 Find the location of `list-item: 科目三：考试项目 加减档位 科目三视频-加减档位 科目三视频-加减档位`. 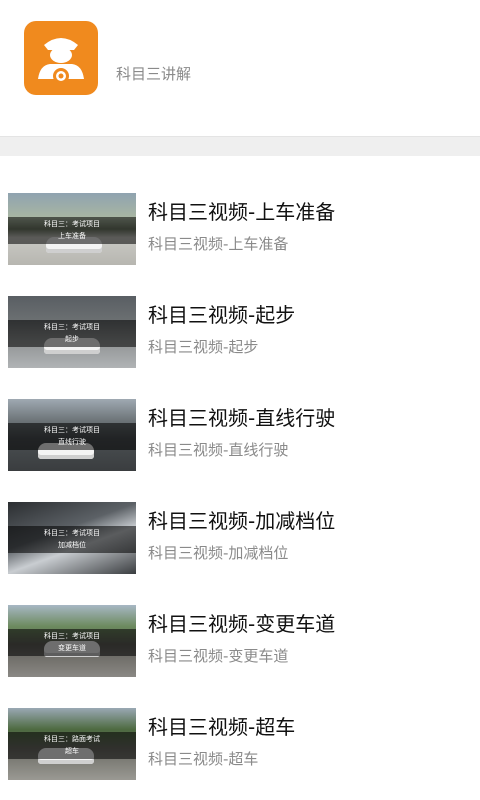

list-item: 科目三：考试项目 加减档位 科目三视频-加减档位 科目三视频-加减档位 is located at coordinates (240, 519).